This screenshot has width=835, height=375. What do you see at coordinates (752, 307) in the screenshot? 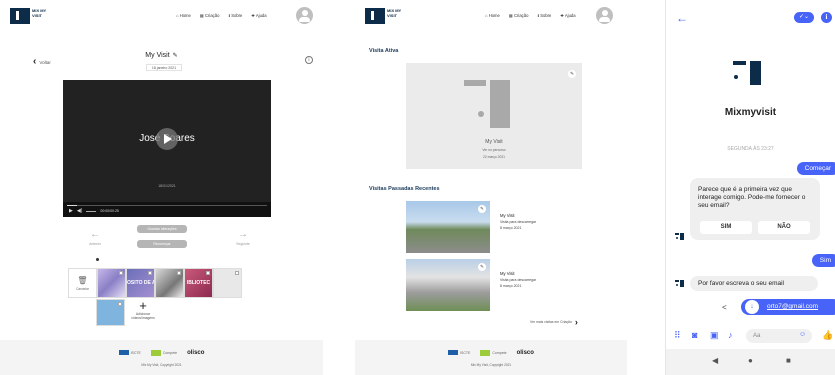
I see `download-icon: ↓` at bounding box center [752, 307].